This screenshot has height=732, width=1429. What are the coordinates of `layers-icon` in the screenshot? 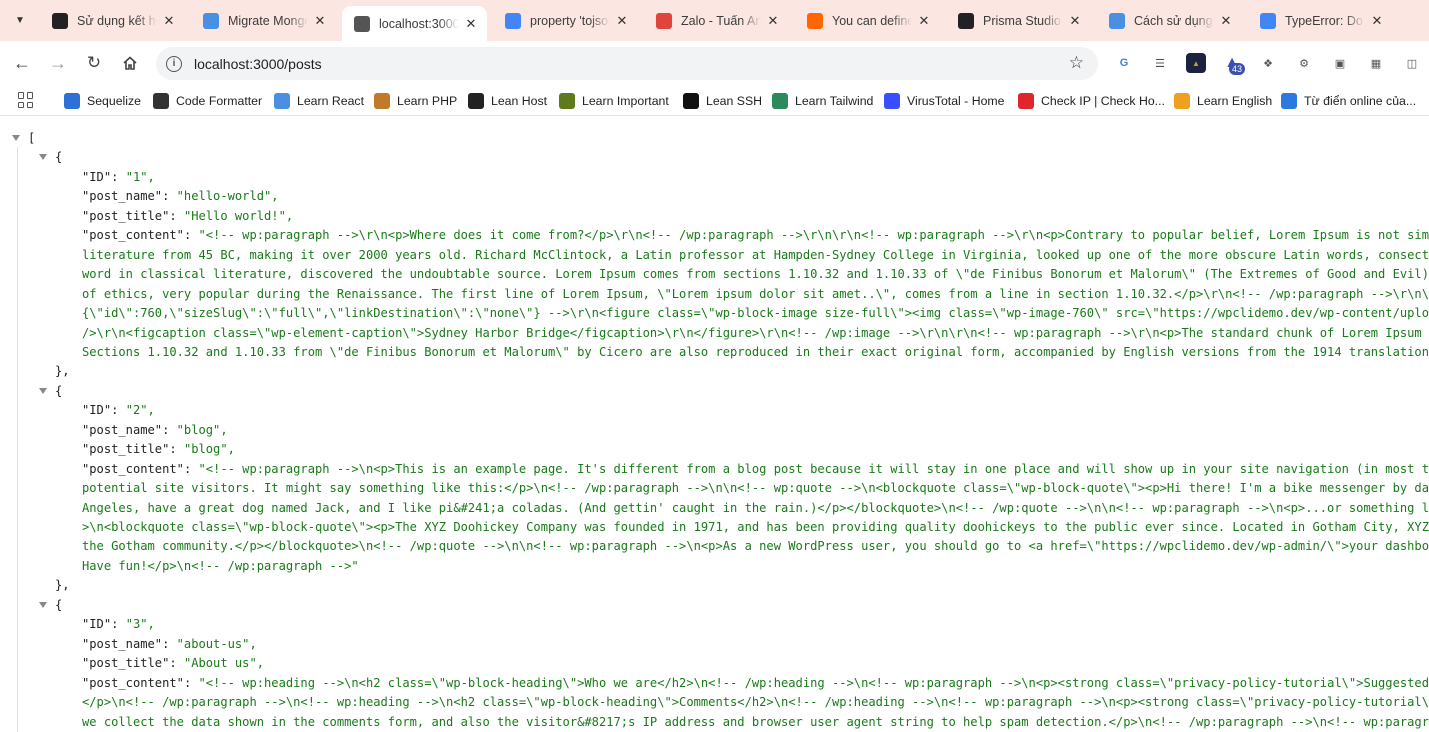 It's located at (476, 101).